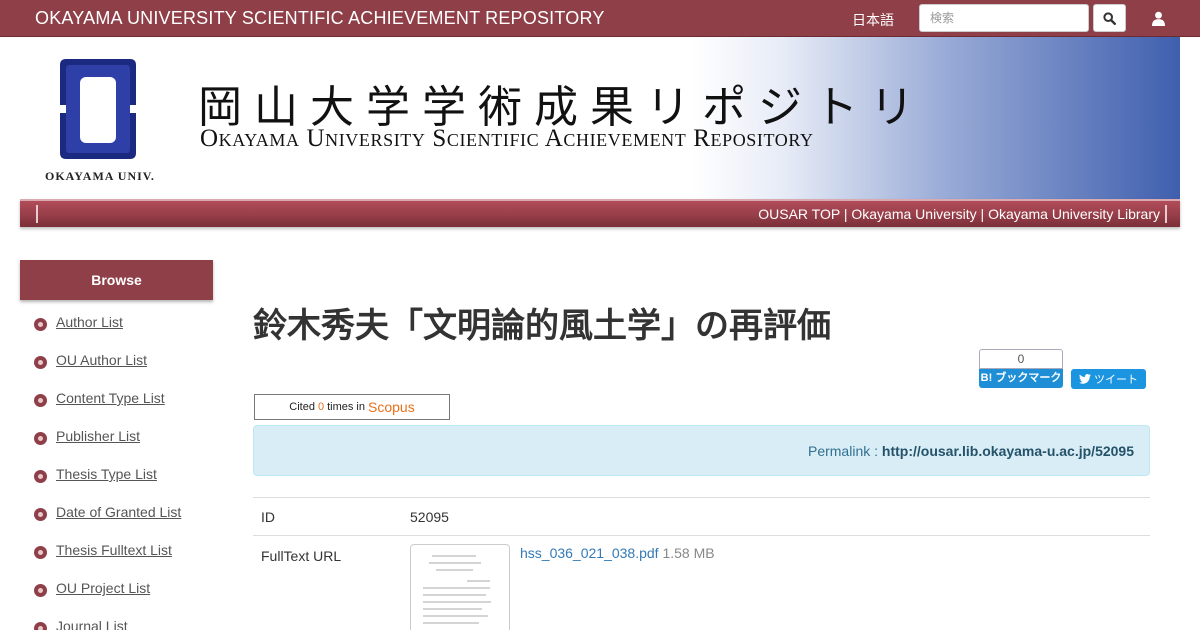  What do you see at coordinates (1085, 379) in the screenshot?
I see `twitter-bird-icon` at bounding box center [1085, 379].